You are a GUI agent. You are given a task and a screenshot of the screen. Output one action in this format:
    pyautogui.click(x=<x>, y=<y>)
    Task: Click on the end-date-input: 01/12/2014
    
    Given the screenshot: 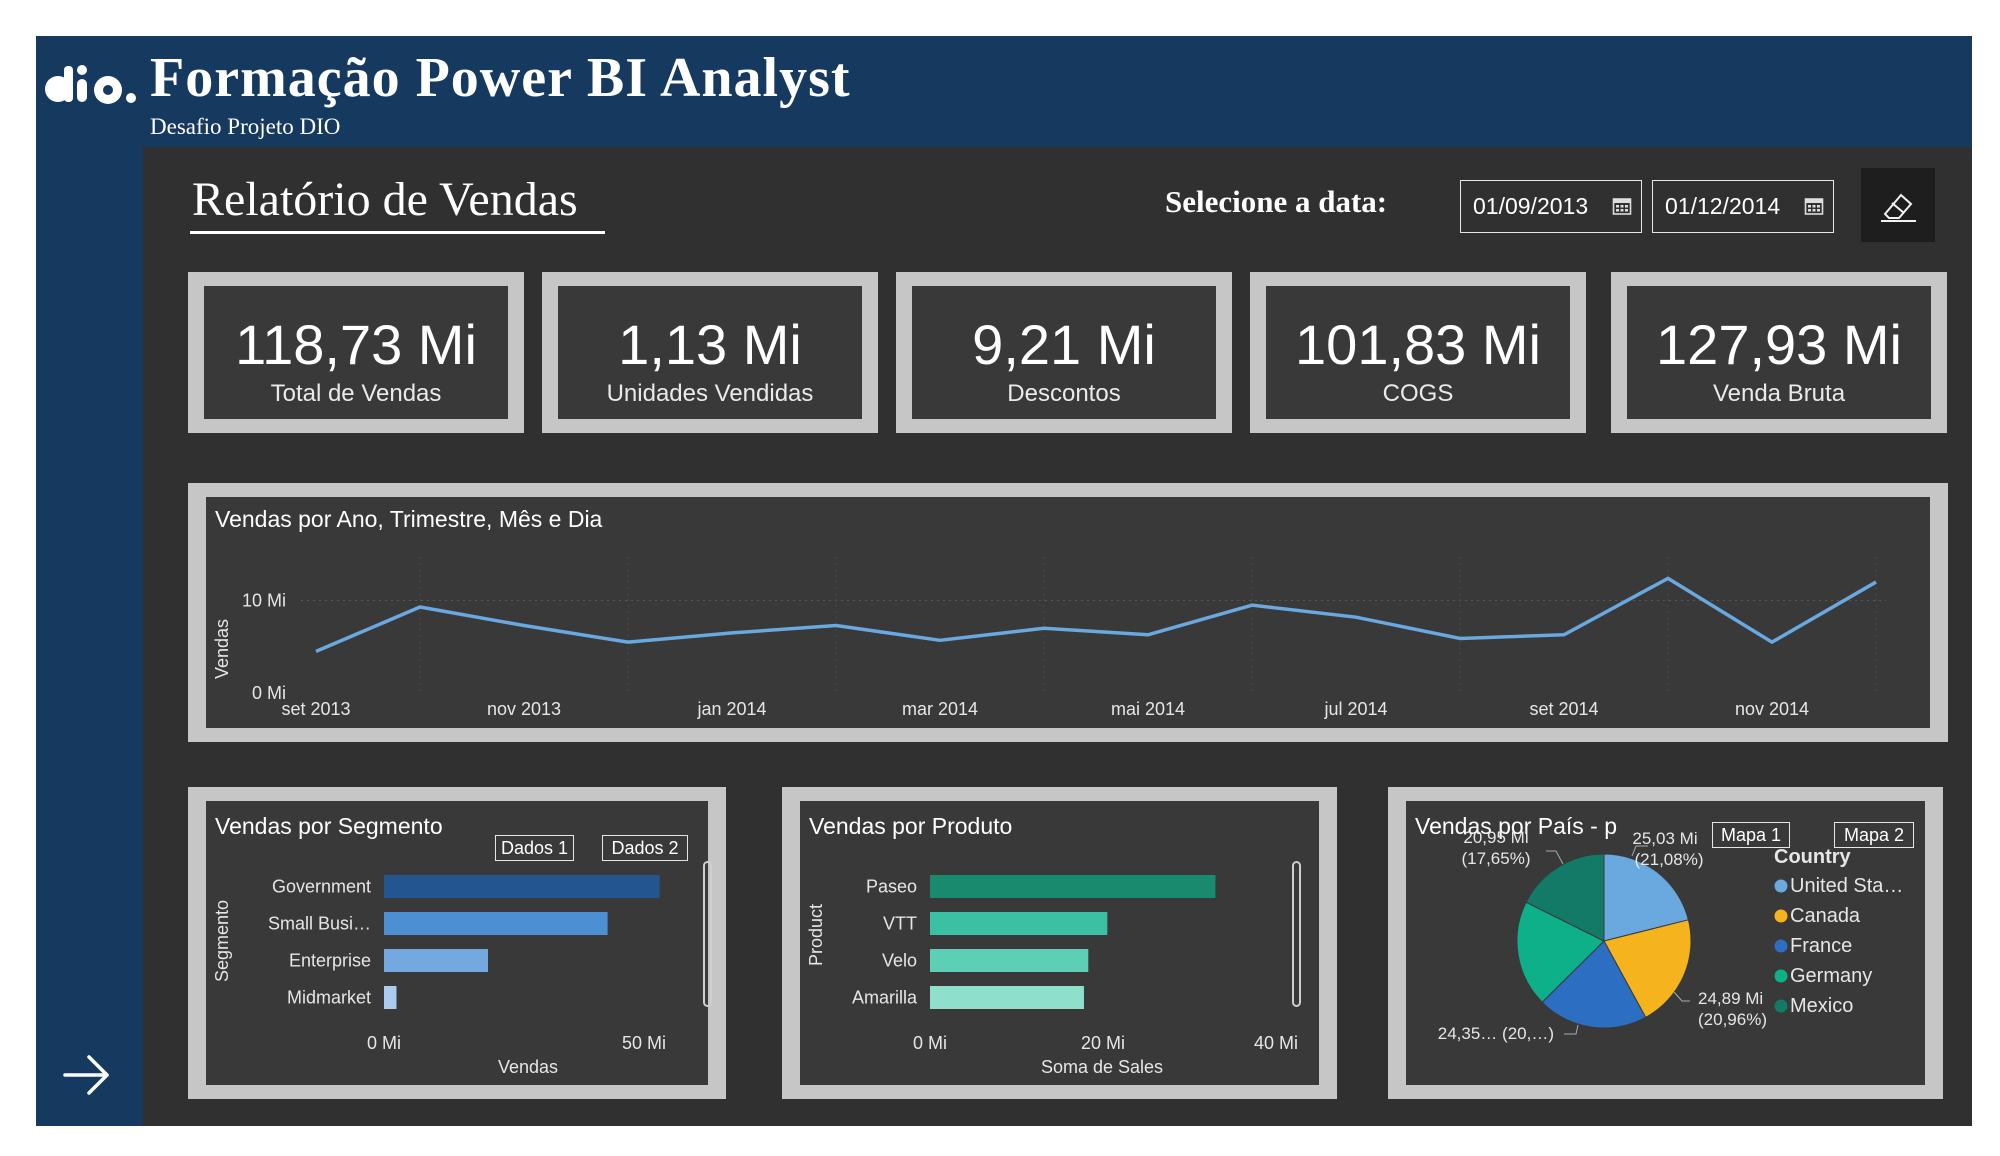 What is the action you would take?
    pyautogui.click(x=1743, y=206)
    